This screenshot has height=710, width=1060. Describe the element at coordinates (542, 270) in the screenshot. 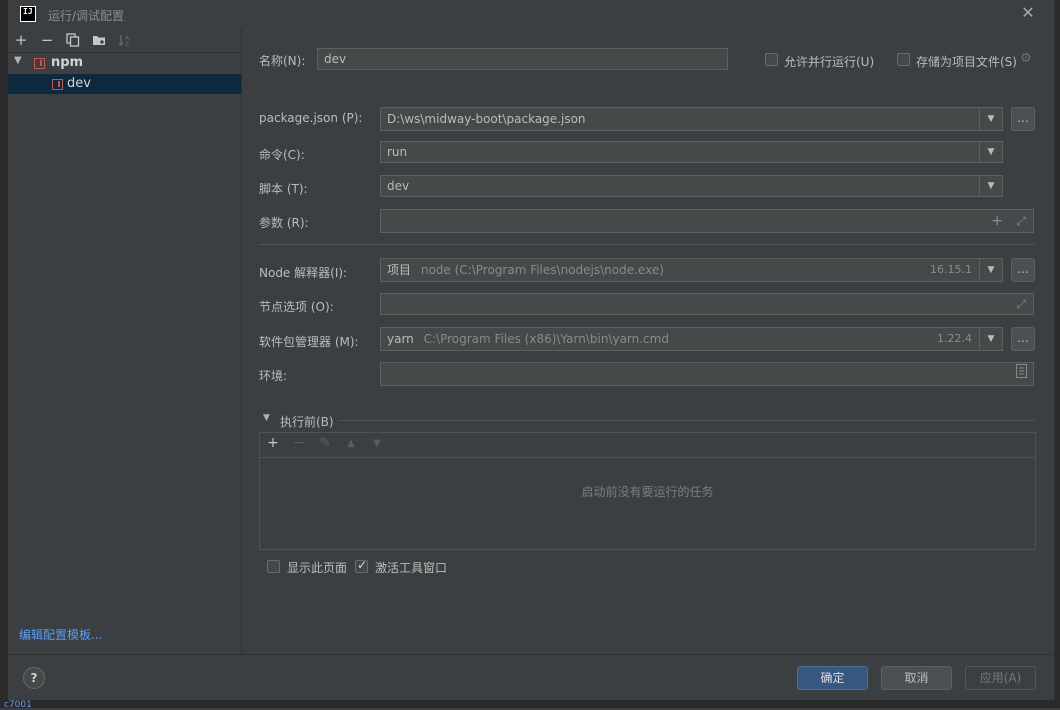

I see `node-interpreter-path: node (C:\Program Files\nodejs\node.exe)` at that location.